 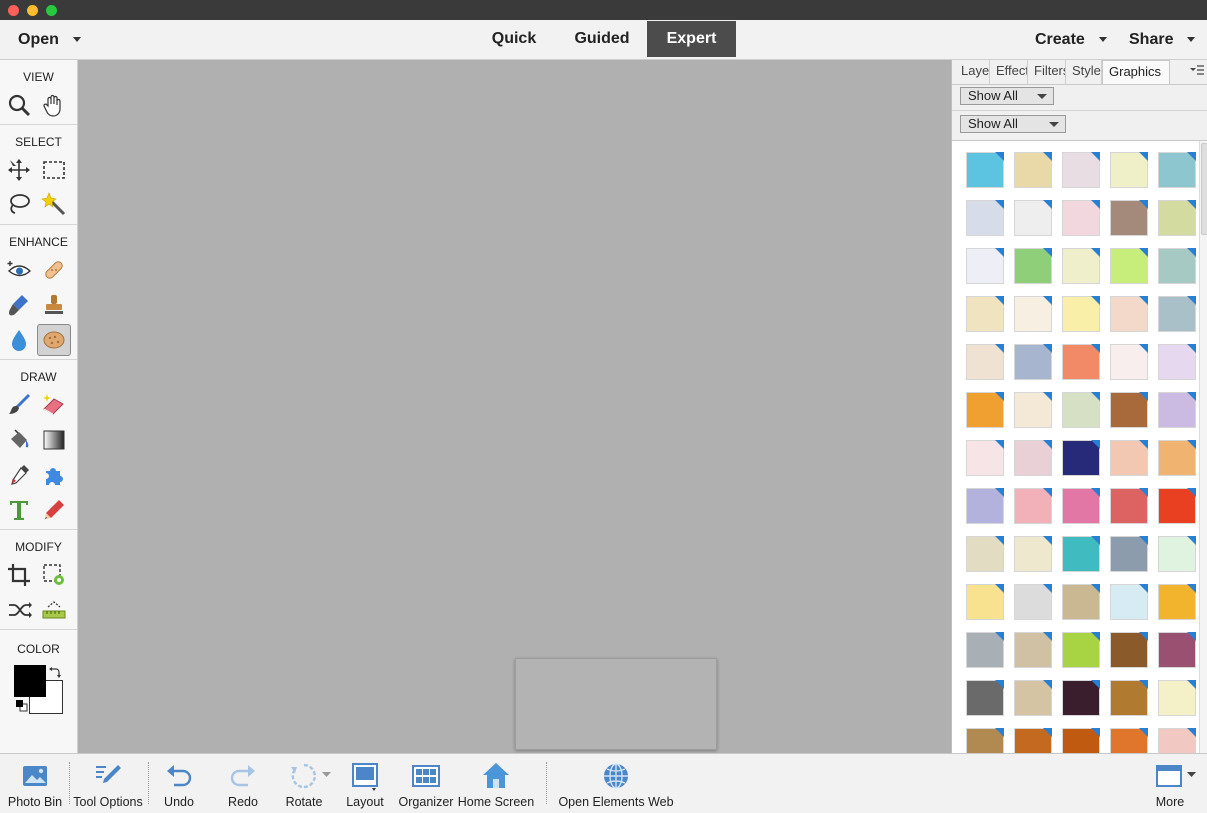 I want to click on tab-graphics: Graphics, so click(x=1136, y=72).